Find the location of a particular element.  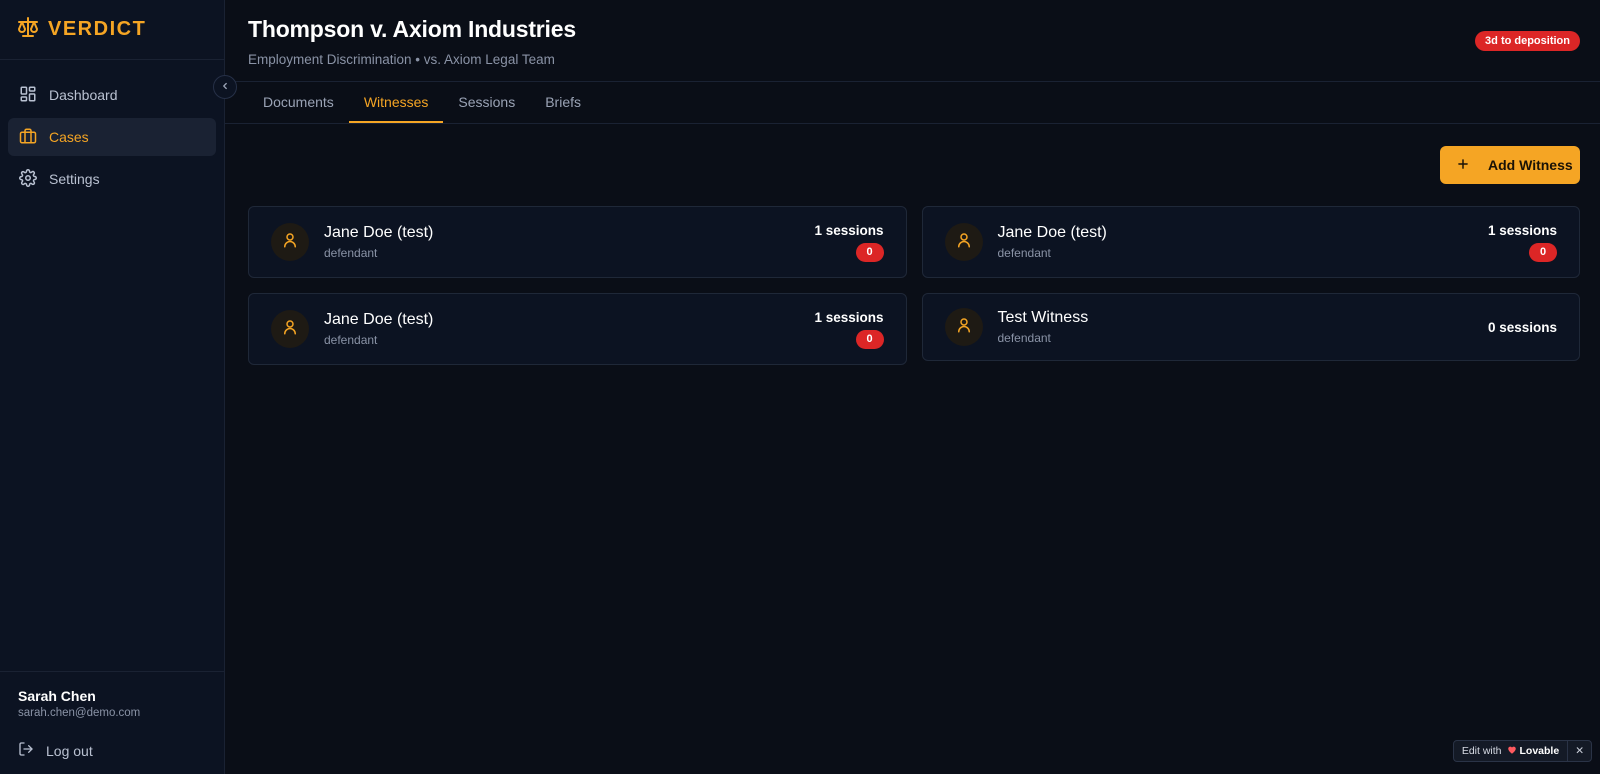

collapse-sidebar-button is located at coordinates (225, 87).